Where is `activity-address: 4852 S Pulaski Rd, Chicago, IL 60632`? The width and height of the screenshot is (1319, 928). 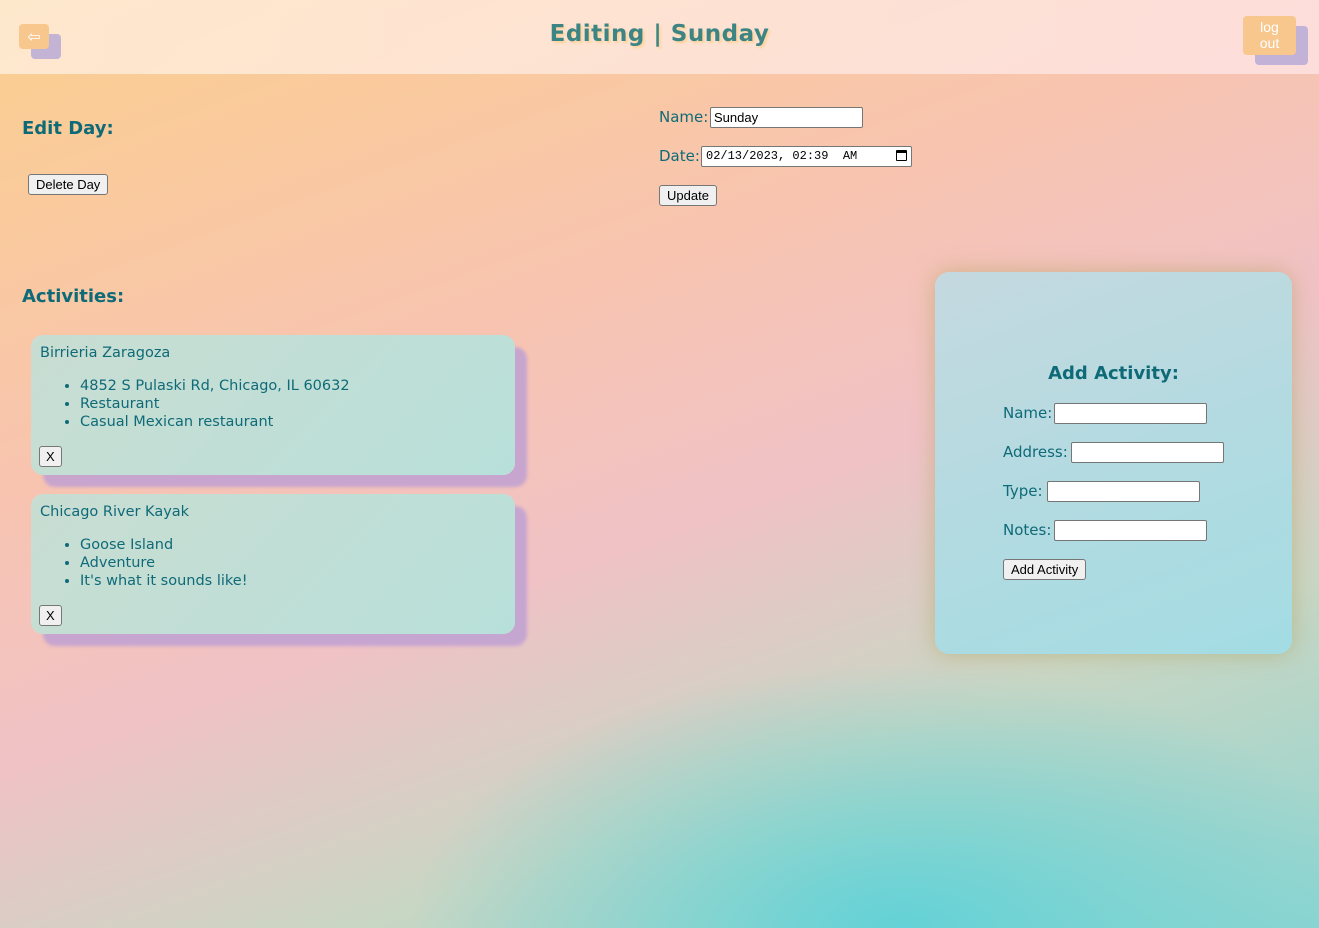
activity-address: 4852 S Pulaski Rd, Chicago, IL 60632 is located at coordinates (215, 386).